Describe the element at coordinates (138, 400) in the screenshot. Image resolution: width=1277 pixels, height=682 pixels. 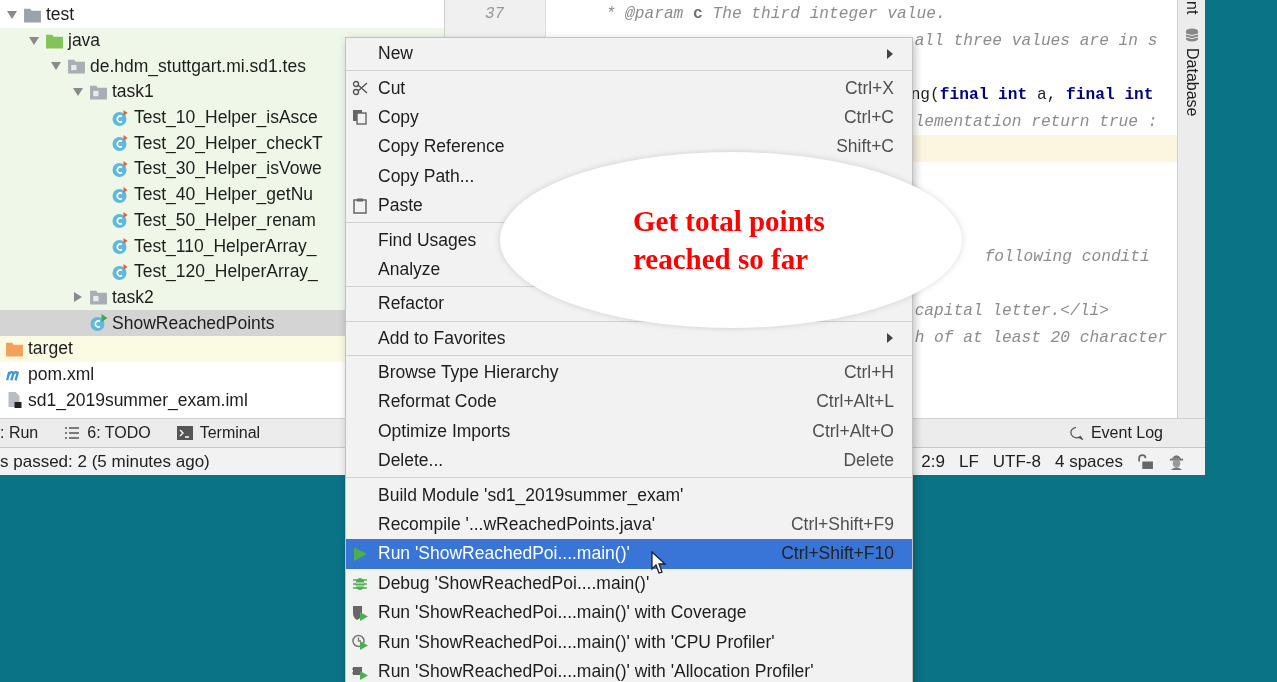
I see `tree-item-label: sd1_2019summer_exam.iml` at that location.